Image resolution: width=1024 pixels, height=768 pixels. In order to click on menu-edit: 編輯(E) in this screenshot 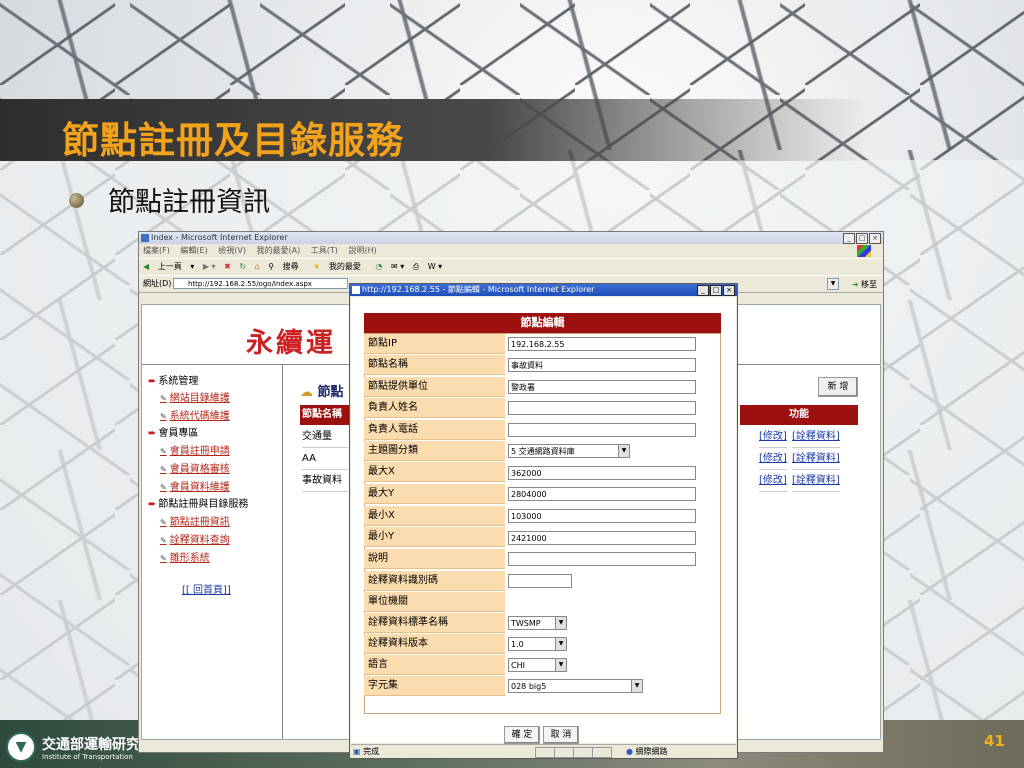, I will do `click(193, 250)`.